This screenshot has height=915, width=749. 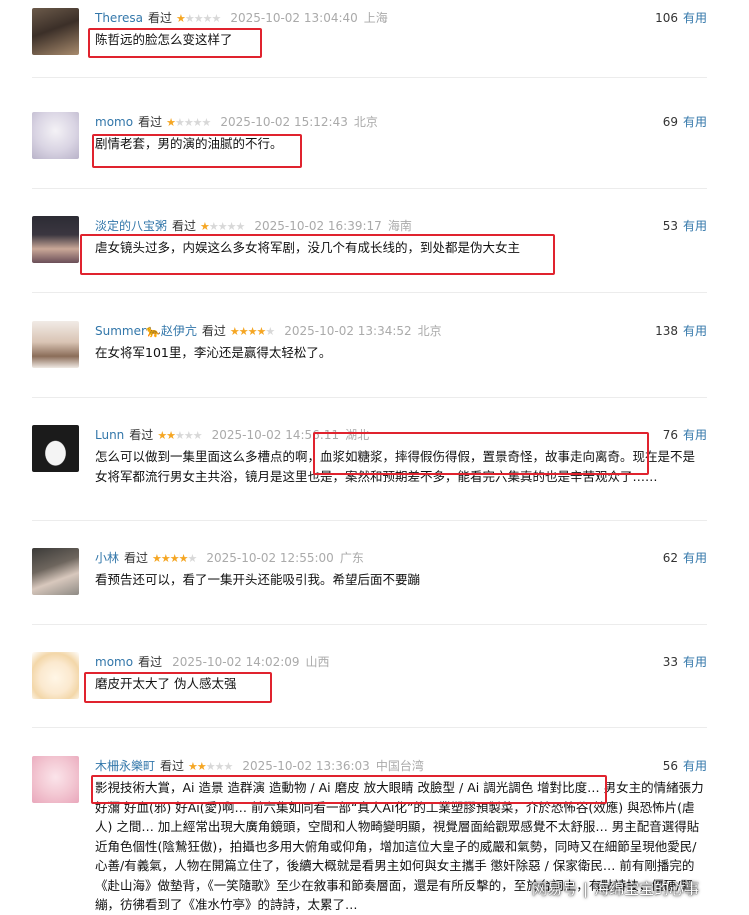 I want to click on comment-location: 湖北, so click(x=357, y=435).